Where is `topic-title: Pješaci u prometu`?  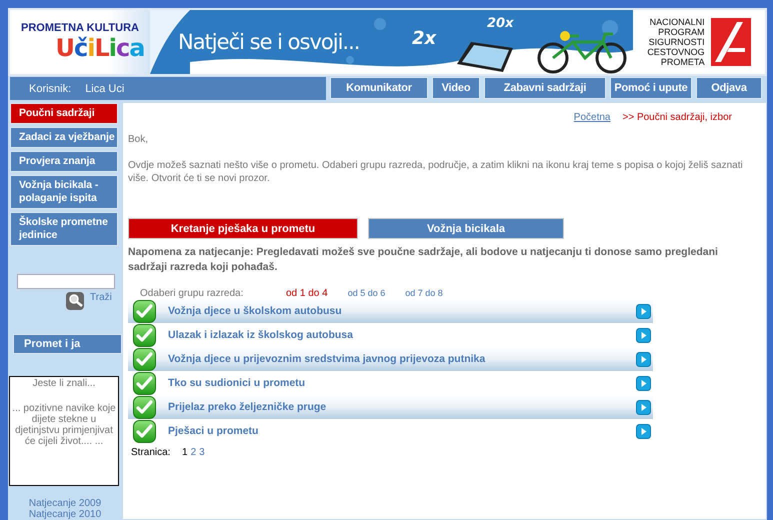
topic-title: Pješaci u prometu is located at coordinates (402, 431).